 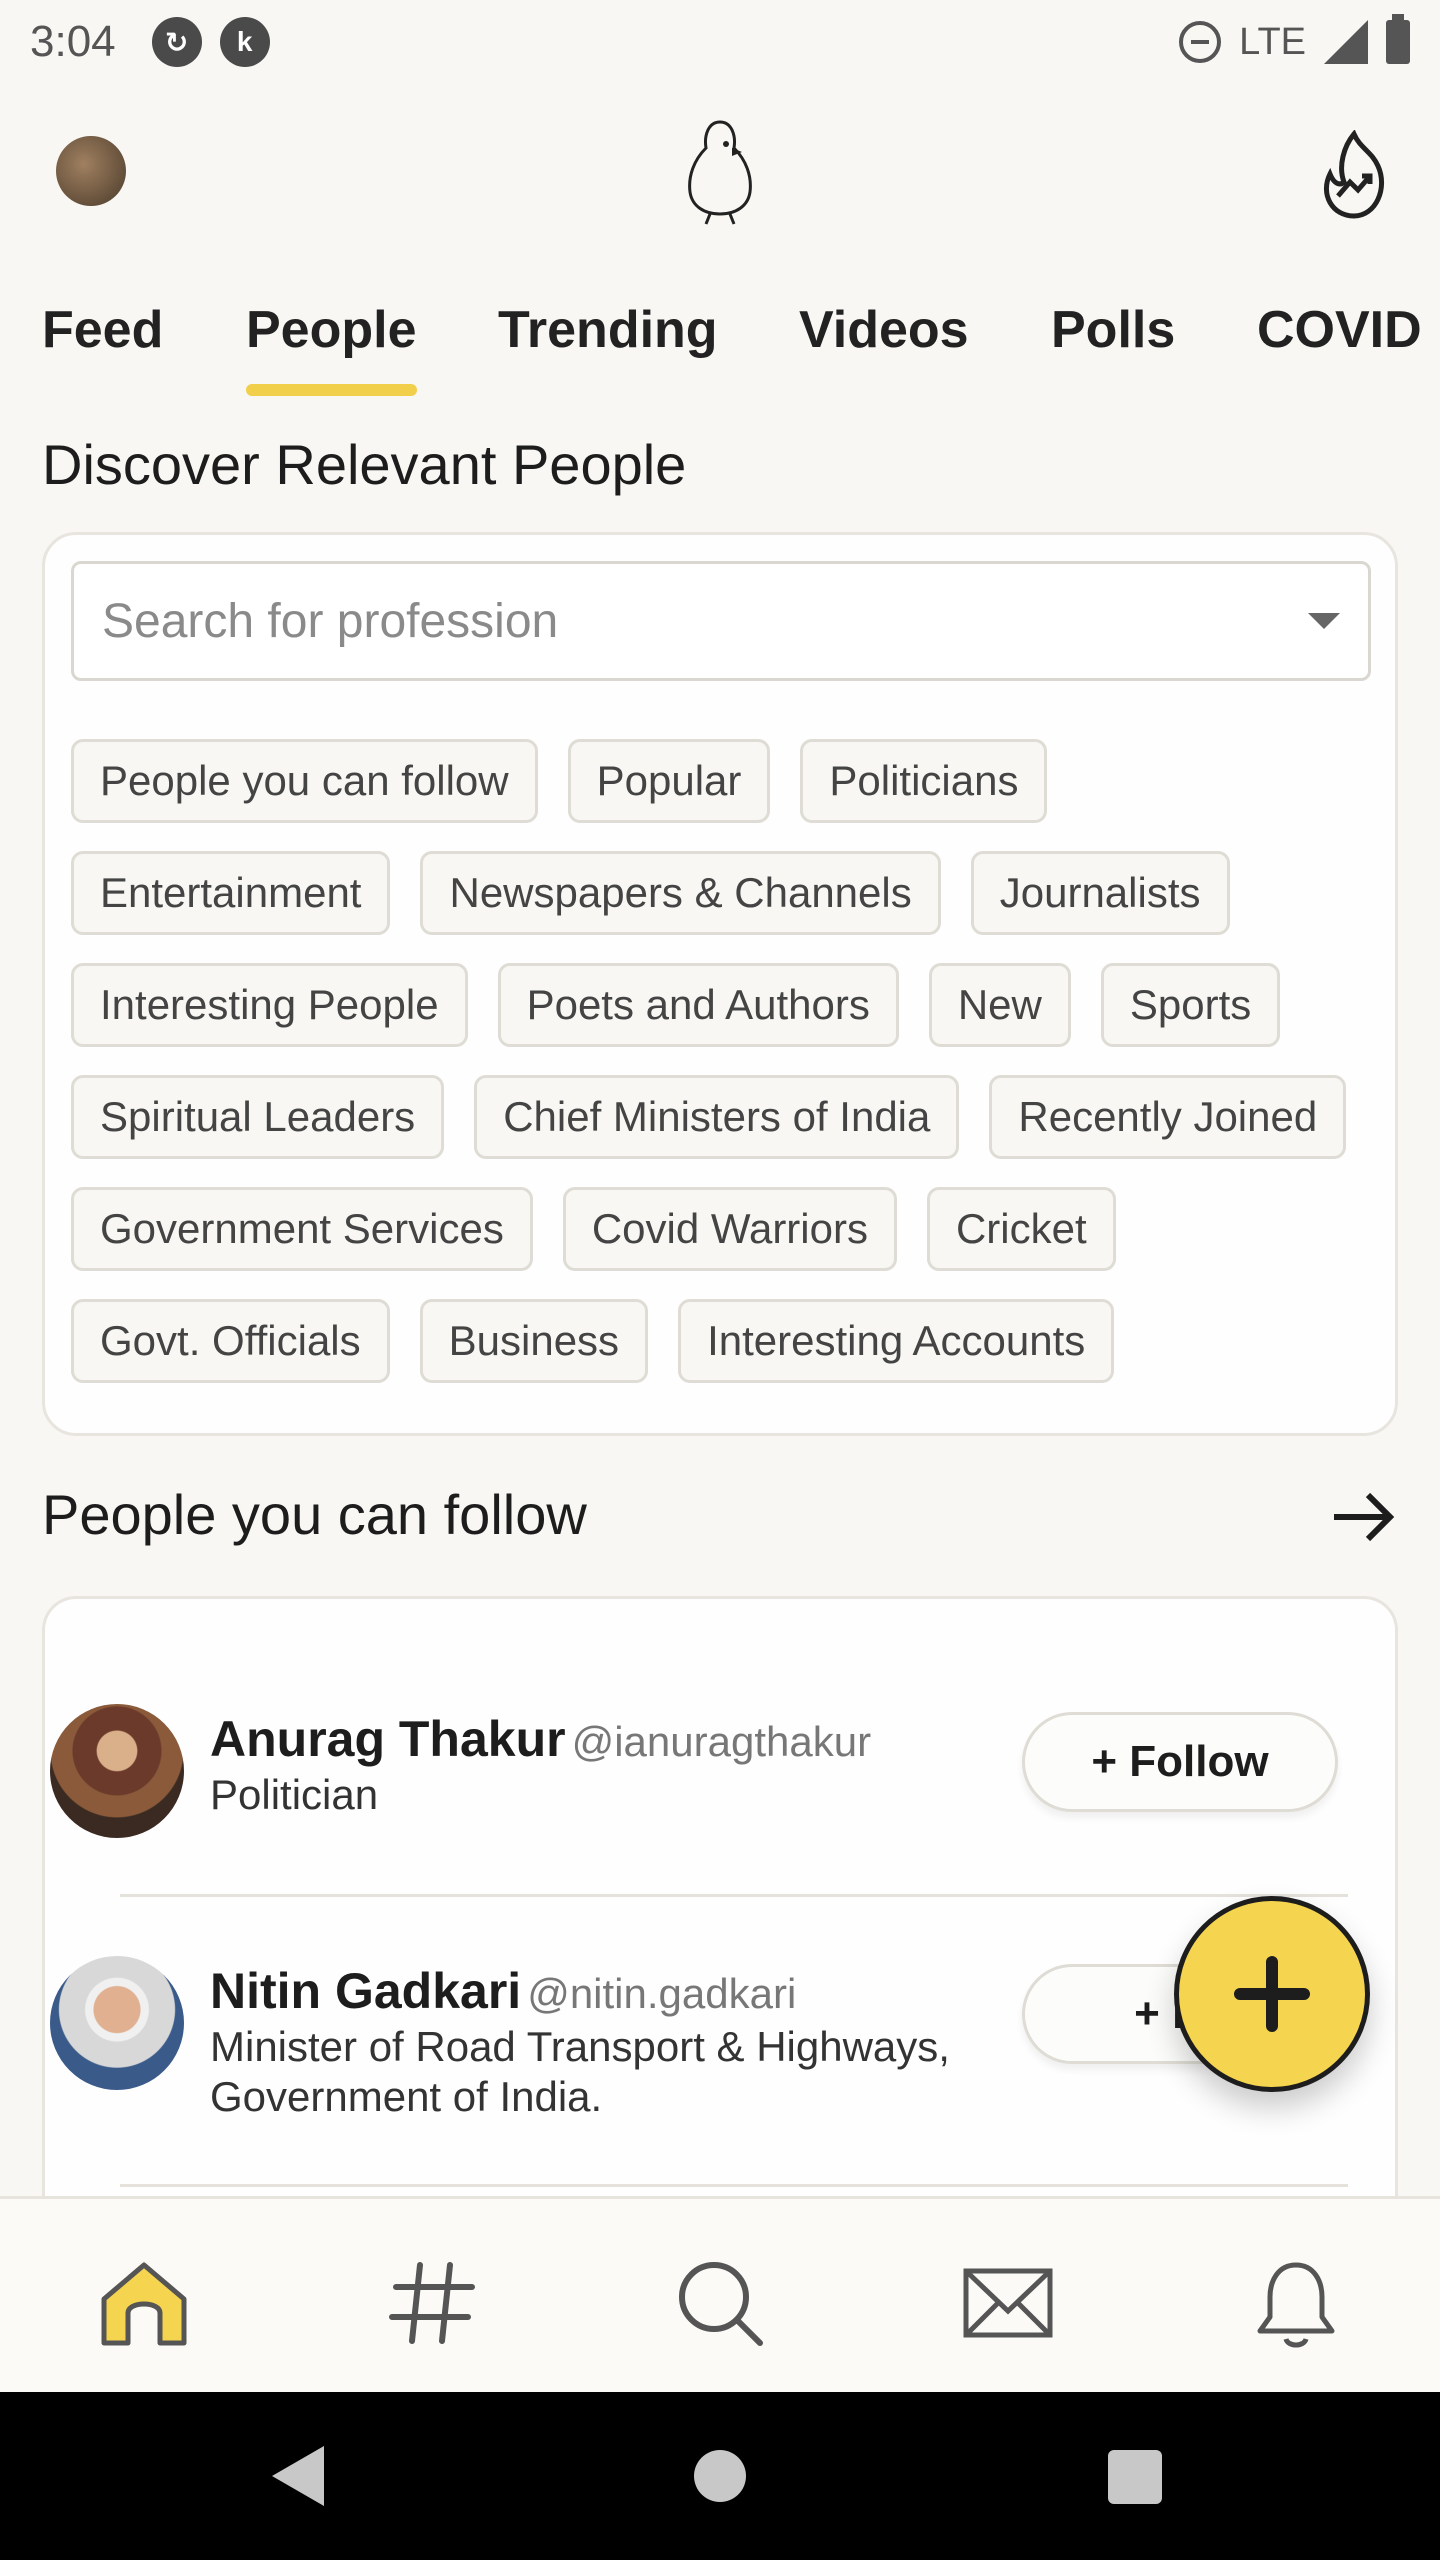 What do you see at coordinates (1113, 330) in the screenshot?
I see `tab-polls: Polls` at bounding box center [1113, 330].